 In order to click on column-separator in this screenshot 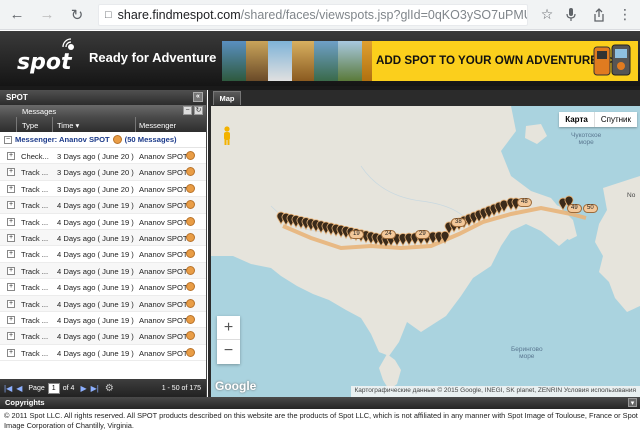, I will do `click(52, 124)`.